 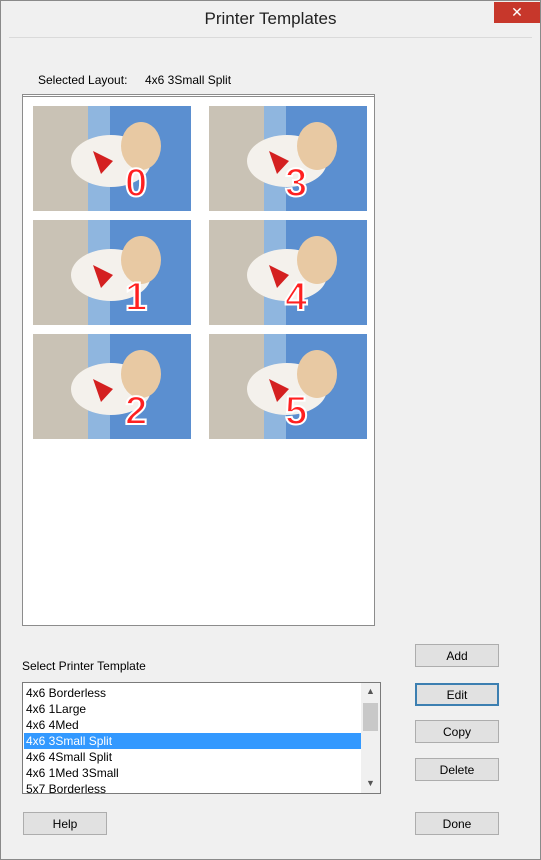 What do you see at coordinates (457, 731) in the screenshot?
I see `copy-button: Copy` at bounding box center [457, 731].